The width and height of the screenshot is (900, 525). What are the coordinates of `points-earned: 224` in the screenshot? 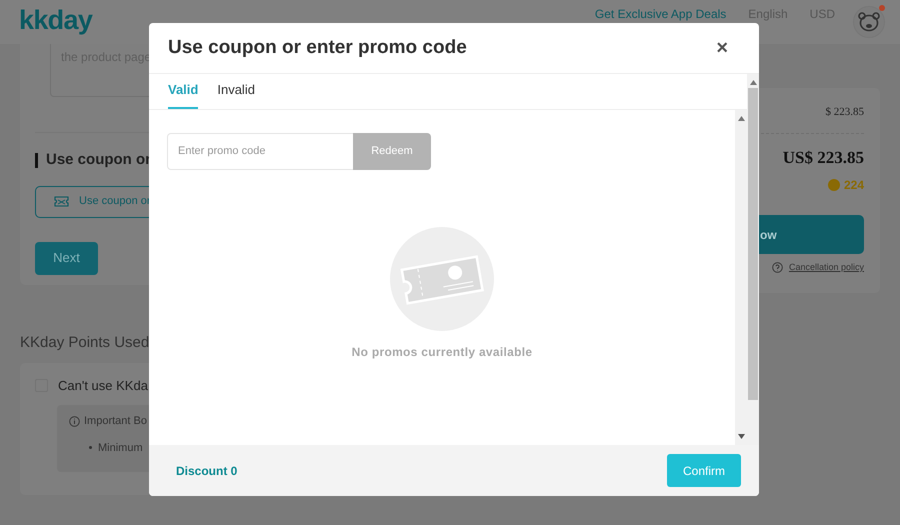 It's located at (854, 185).